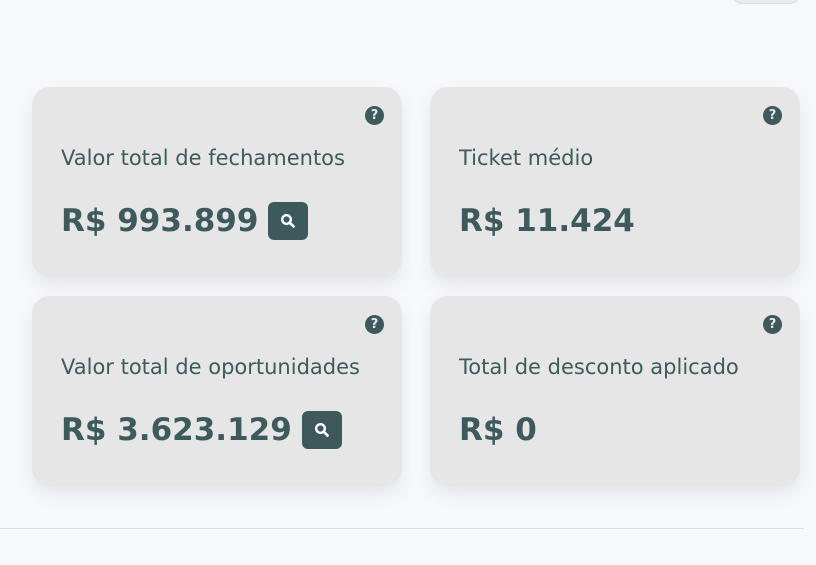 This screenshot has height=565, width=816. What do you see at coordinates (599, 367) in the screenshot?
I see `card-title: Total de desconto aplicado` at bounding box center [599, 367].